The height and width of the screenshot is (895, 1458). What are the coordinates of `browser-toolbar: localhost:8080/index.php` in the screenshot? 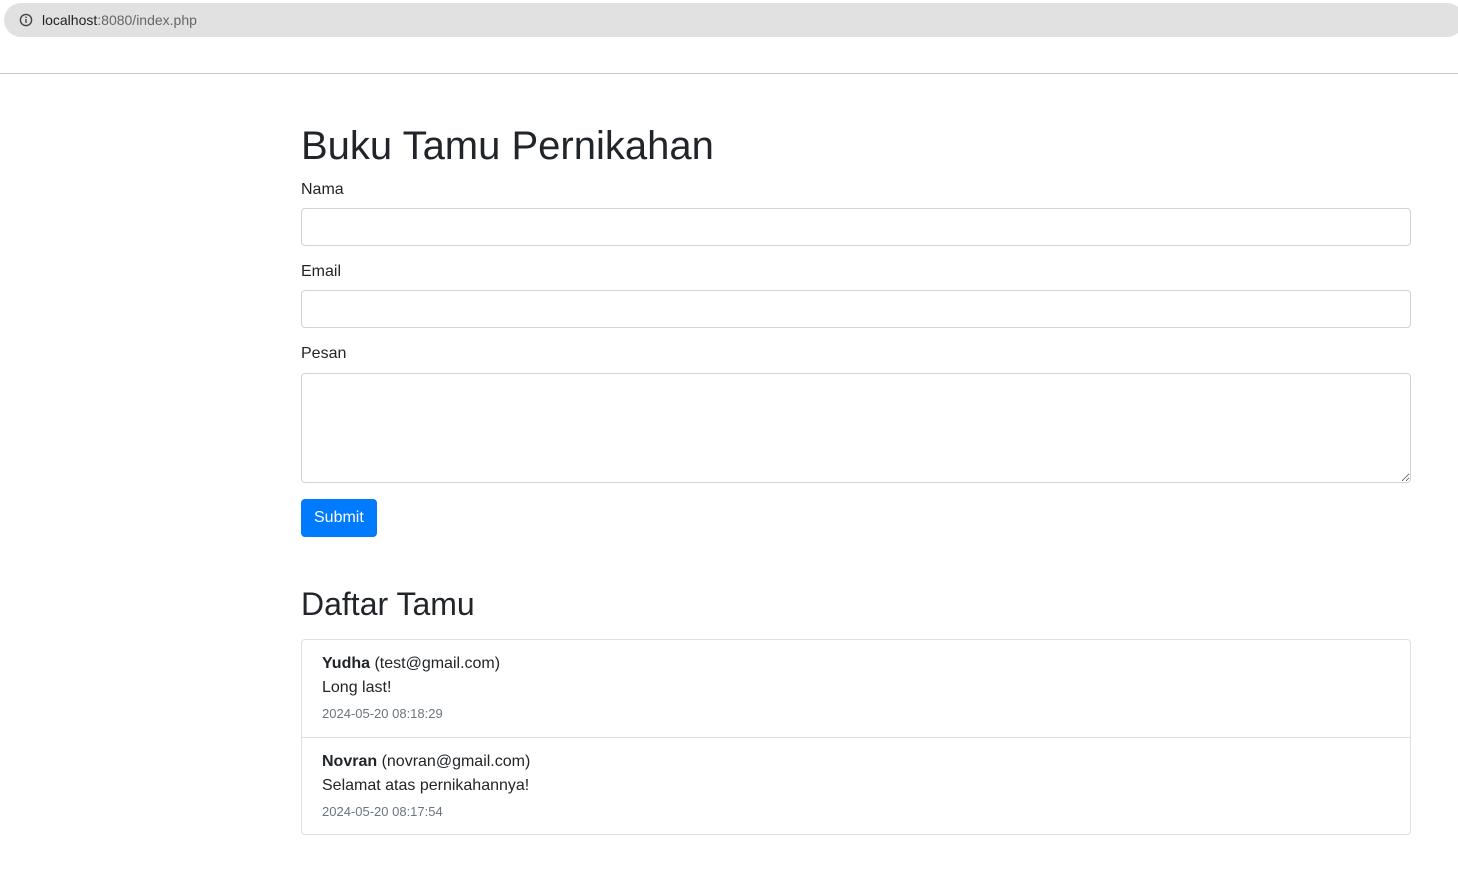 It's located at (729, 37).